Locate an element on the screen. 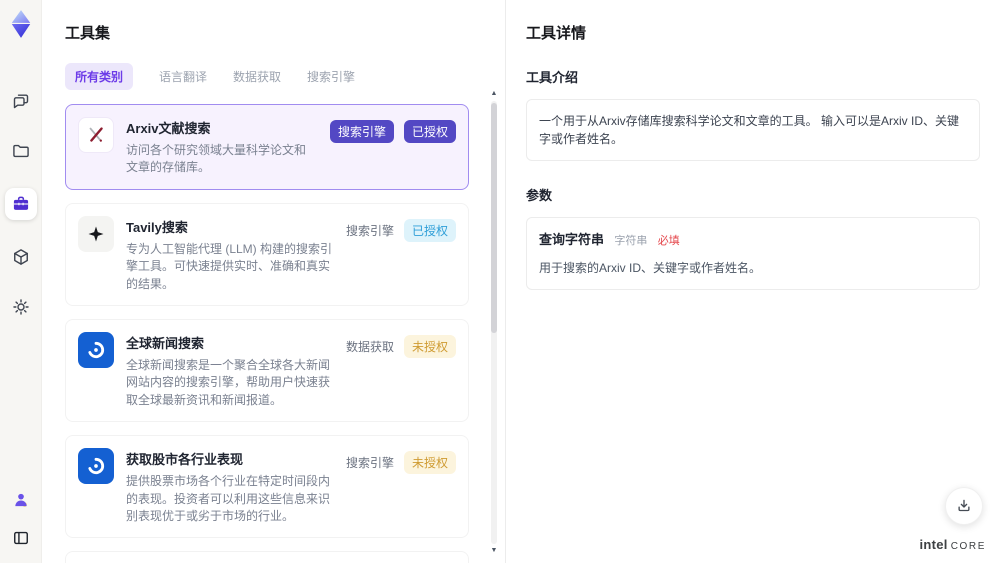  params-heading: 参数 is located at coordinates (539, 195).